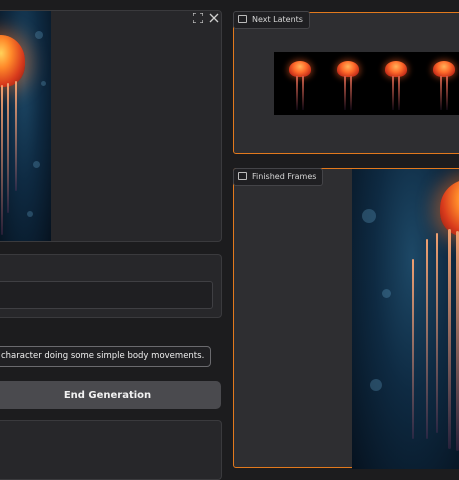 The width and height of the screenshot is (459, 480). I want to click on latents-strip, so click(366, 83).